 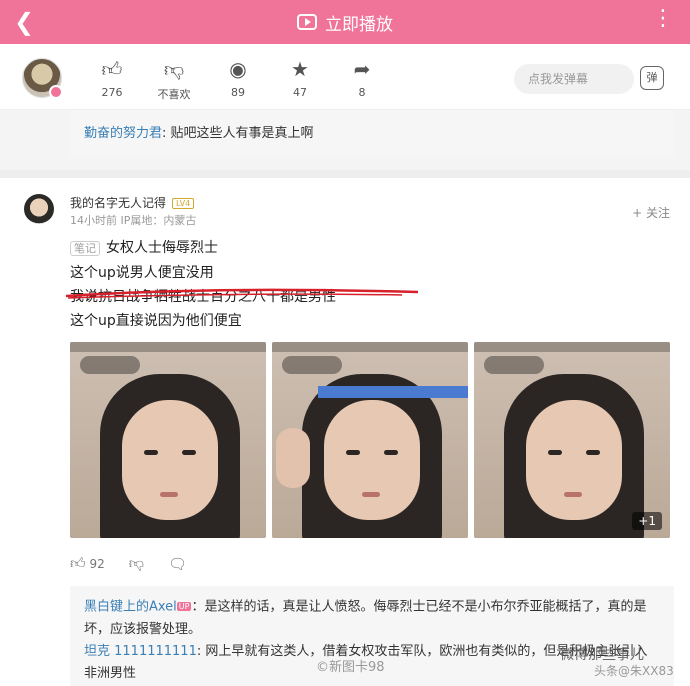 What do you see at coordinates (123, 133) in the screenshot?
I see `reply-username: 勤奋的努力君` at bounding box center [123, 133].